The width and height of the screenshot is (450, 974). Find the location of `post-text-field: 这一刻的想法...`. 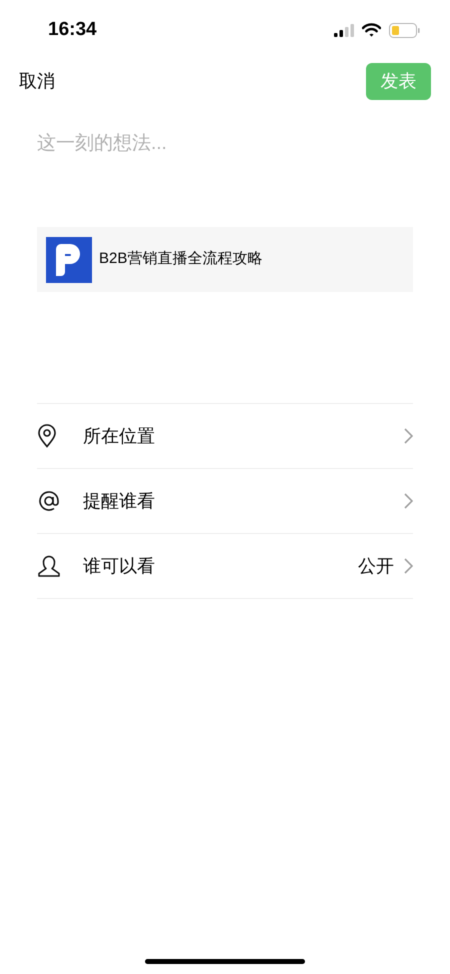

post-text-field: 这一刻的想法... is located at coordinates (225, 160).